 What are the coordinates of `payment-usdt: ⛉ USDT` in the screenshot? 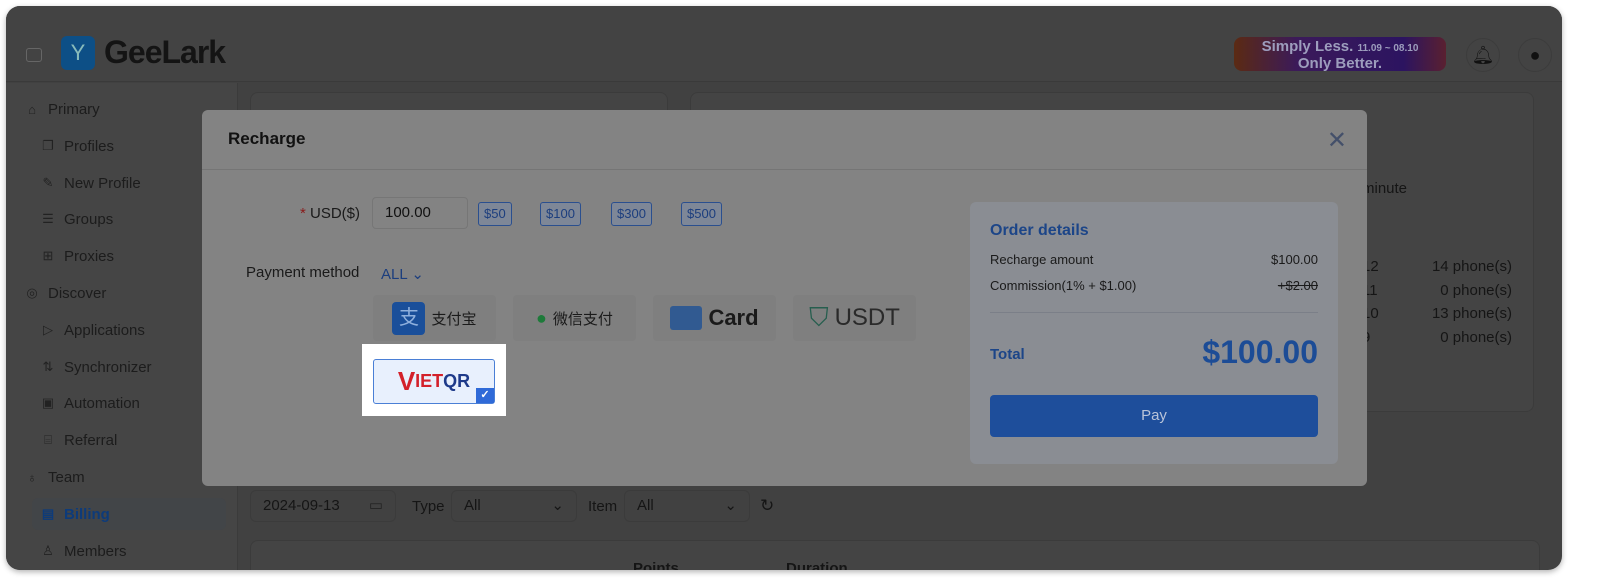 It's located at (854, 318).